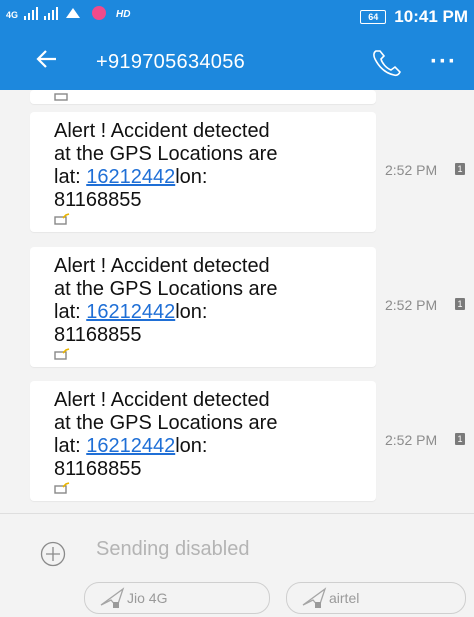 The height and width of the screenshot is (617, 474). I want to click on sim1-label: Jio 4G, so click(147, 598).